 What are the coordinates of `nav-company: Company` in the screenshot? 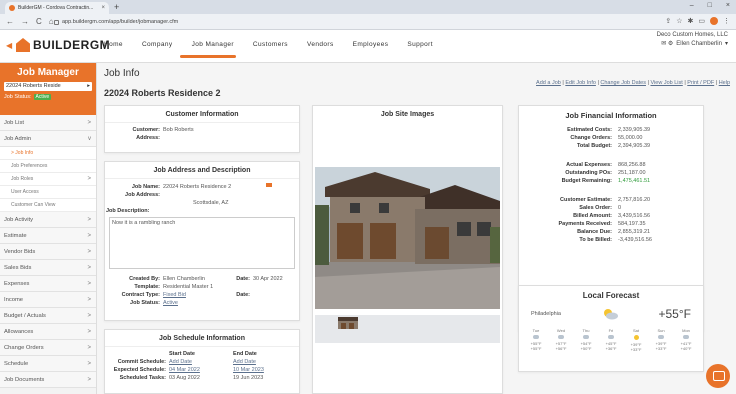 It's located at (157, 44).